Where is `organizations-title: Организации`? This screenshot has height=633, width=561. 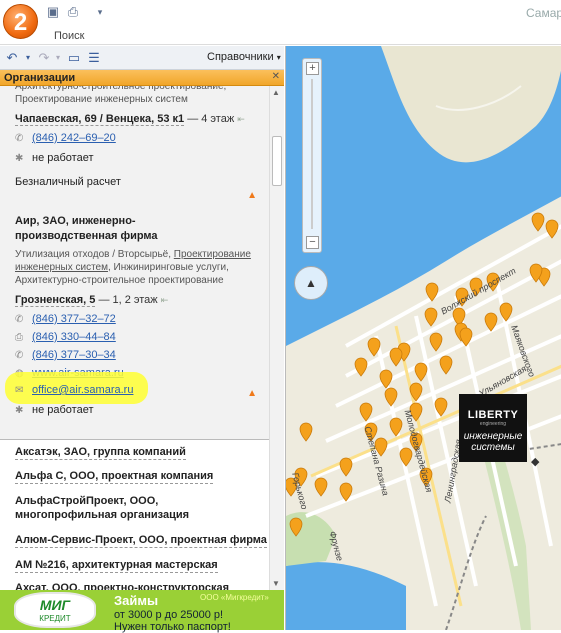
organizations-title: Организации is located at coordinates (40, 78).